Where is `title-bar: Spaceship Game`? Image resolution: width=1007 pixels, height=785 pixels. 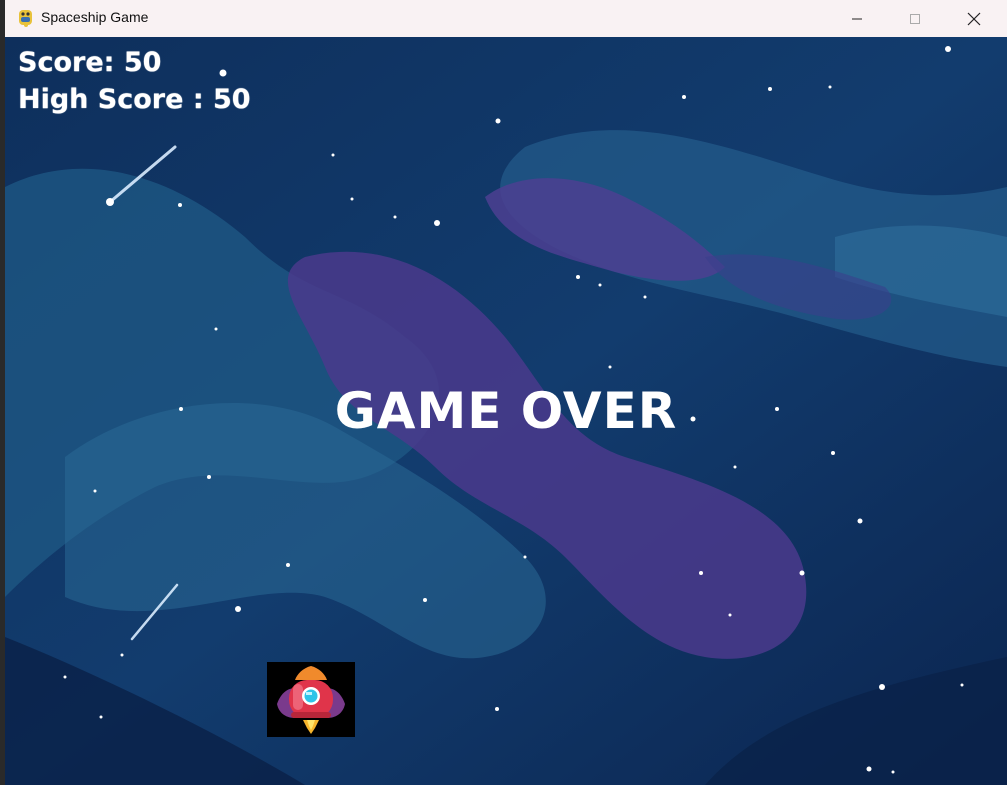 title-bar: Spaceship Game is located at coordinates (506, 18).